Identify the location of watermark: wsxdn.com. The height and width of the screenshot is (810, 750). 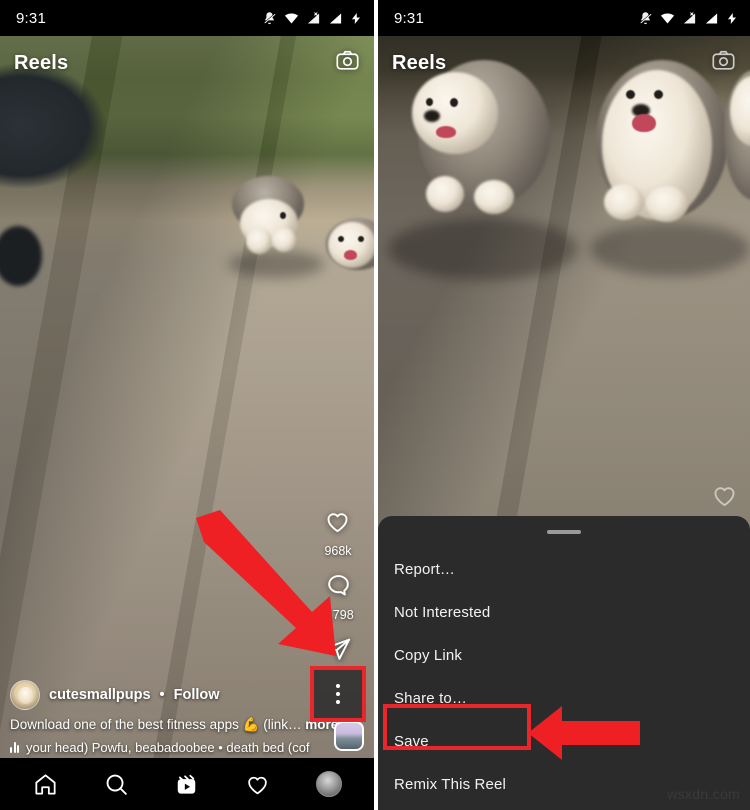
(703, 794).